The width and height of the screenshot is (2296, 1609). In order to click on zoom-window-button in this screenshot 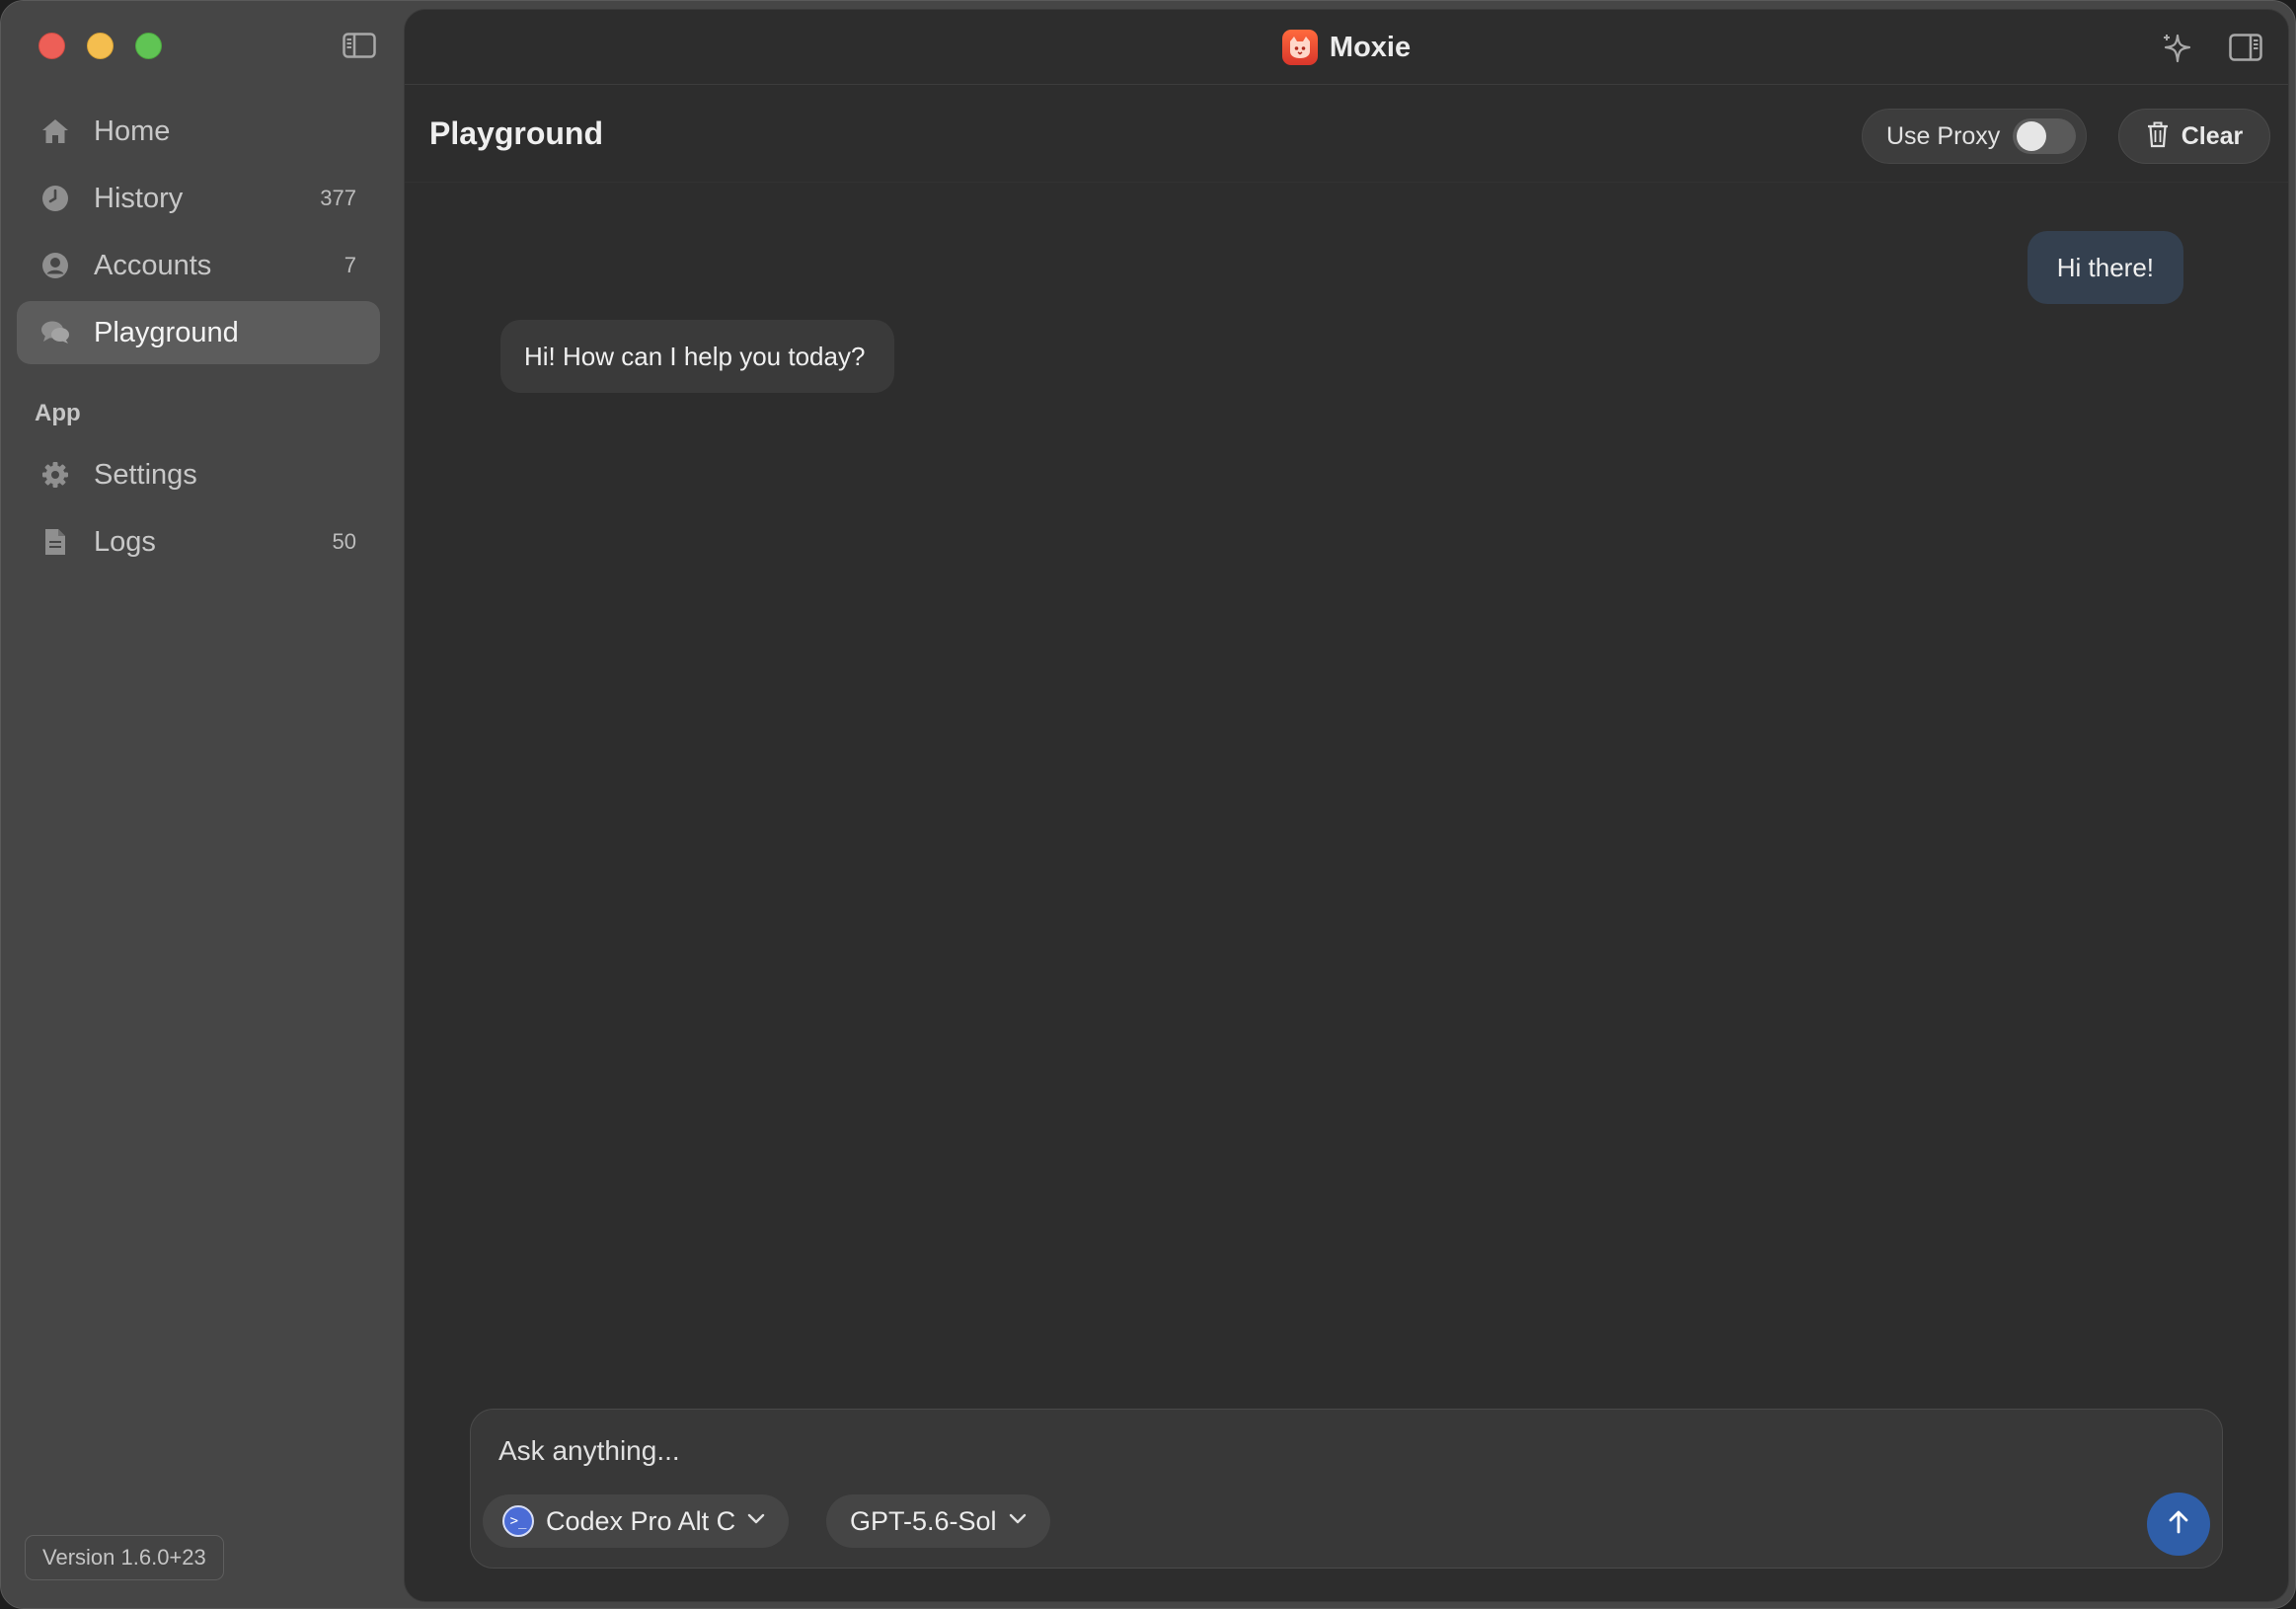, I will do `click(148, 46)`.